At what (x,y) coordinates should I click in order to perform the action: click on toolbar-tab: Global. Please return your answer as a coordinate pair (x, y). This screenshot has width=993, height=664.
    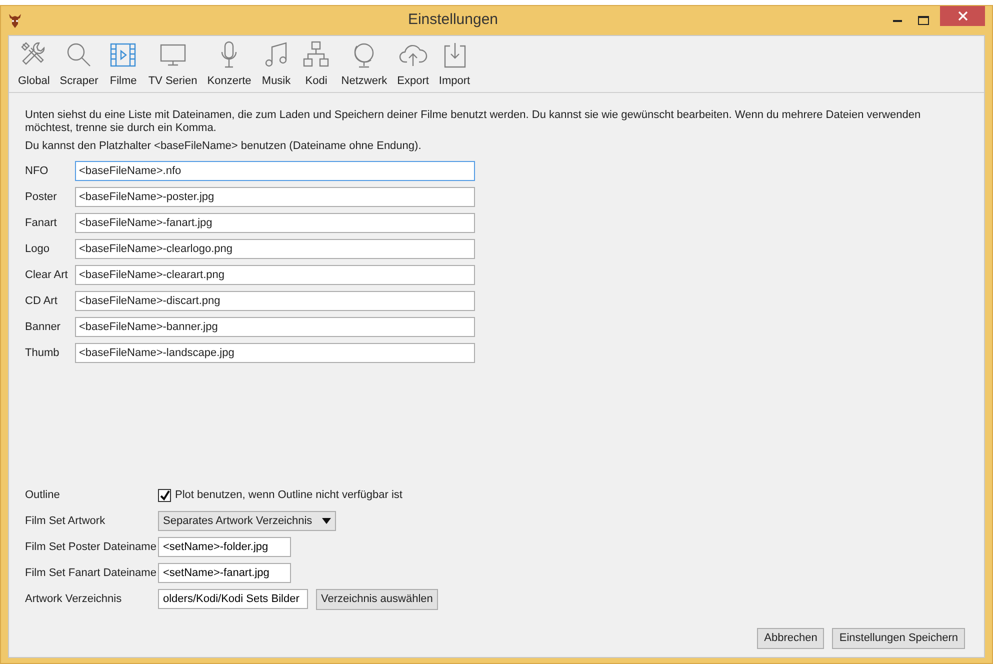
    Looking at the image, I should click on (34, 66).